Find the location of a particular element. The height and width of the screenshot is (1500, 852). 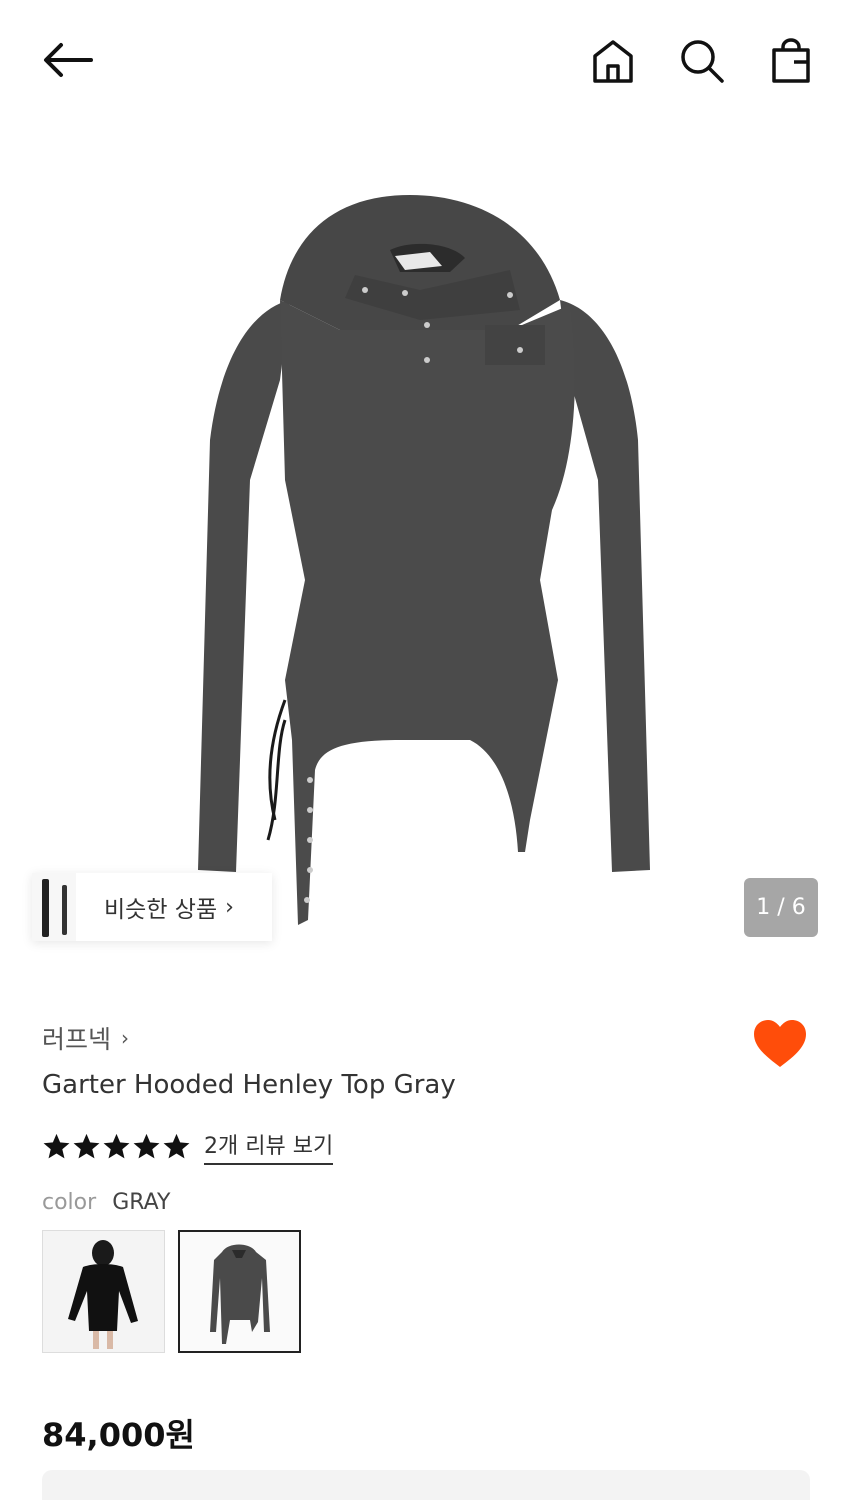

search-button is located at coordinates (702, 61).